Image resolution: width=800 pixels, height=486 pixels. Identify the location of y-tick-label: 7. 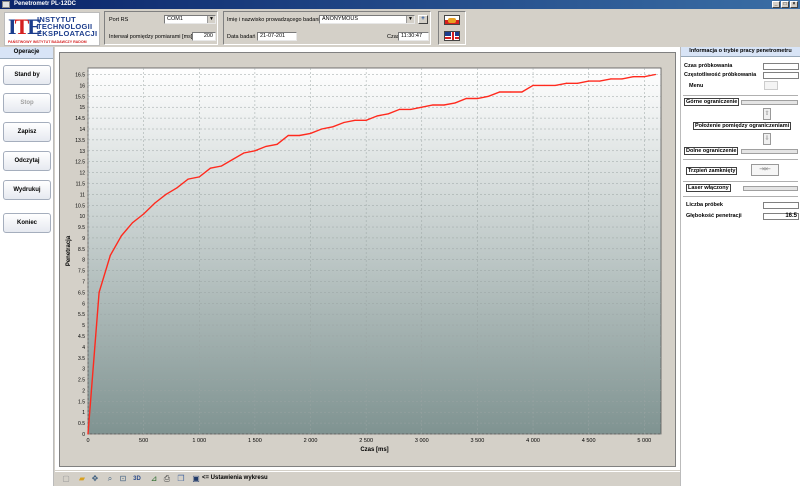
(83, 283).